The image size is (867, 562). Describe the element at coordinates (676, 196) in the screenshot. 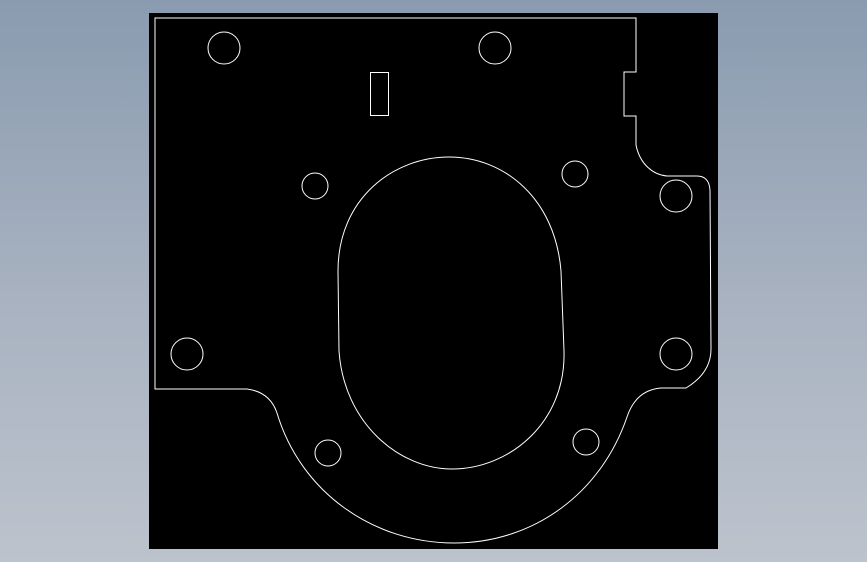

I see `hole-right-upper` at that location.